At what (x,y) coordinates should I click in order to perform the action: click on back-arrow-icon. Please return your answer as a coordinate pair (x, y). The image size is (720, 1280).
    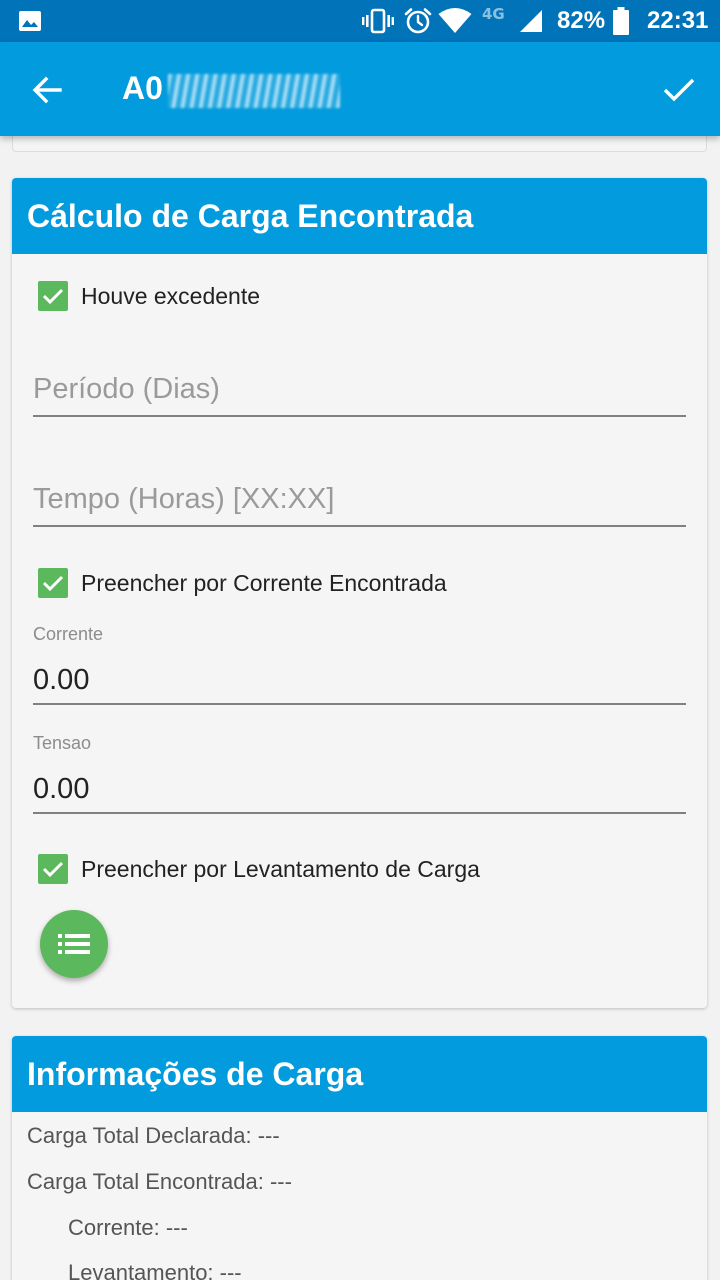
    Looking at the image, I should click on (47, 90).